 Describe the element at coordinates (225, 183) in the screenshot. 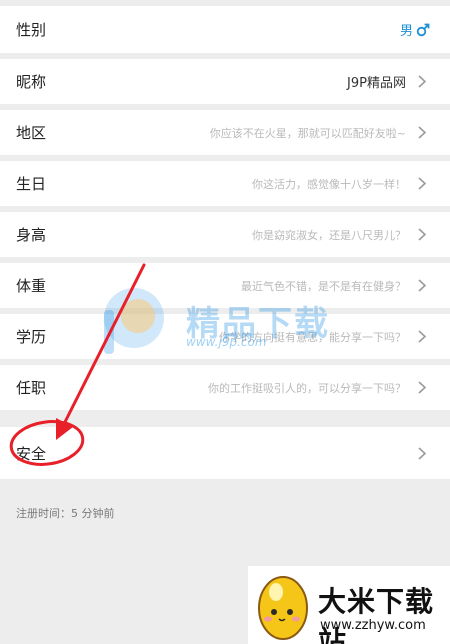

I see `row-birthday: 生日 你这活力，感觉像十八岁一样！` at that location.